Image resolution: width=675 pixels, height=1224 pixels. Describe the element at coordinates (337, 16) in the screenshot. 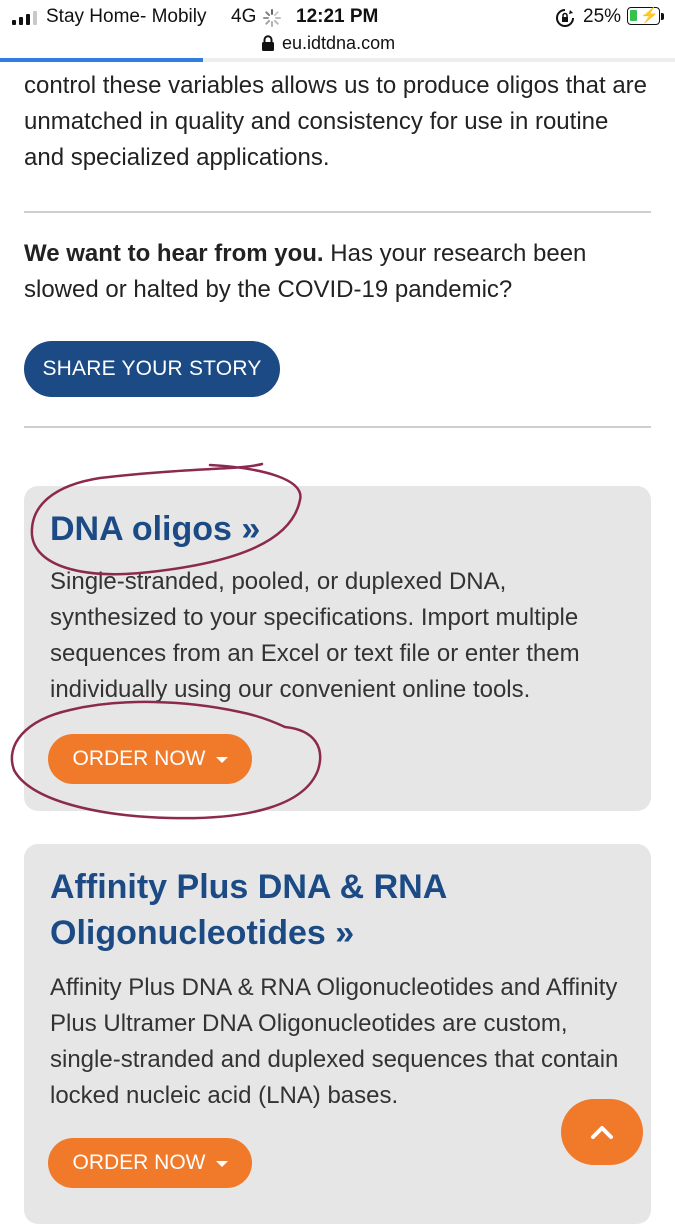

I see `clock-time: 12:21 PM` at that location.